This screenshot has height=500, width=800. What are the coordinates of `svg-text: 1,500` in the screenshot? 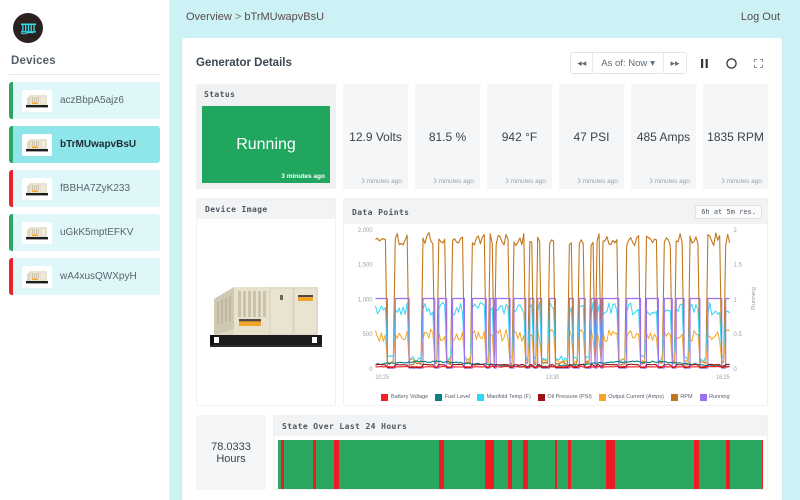 It's located at (365, 264).